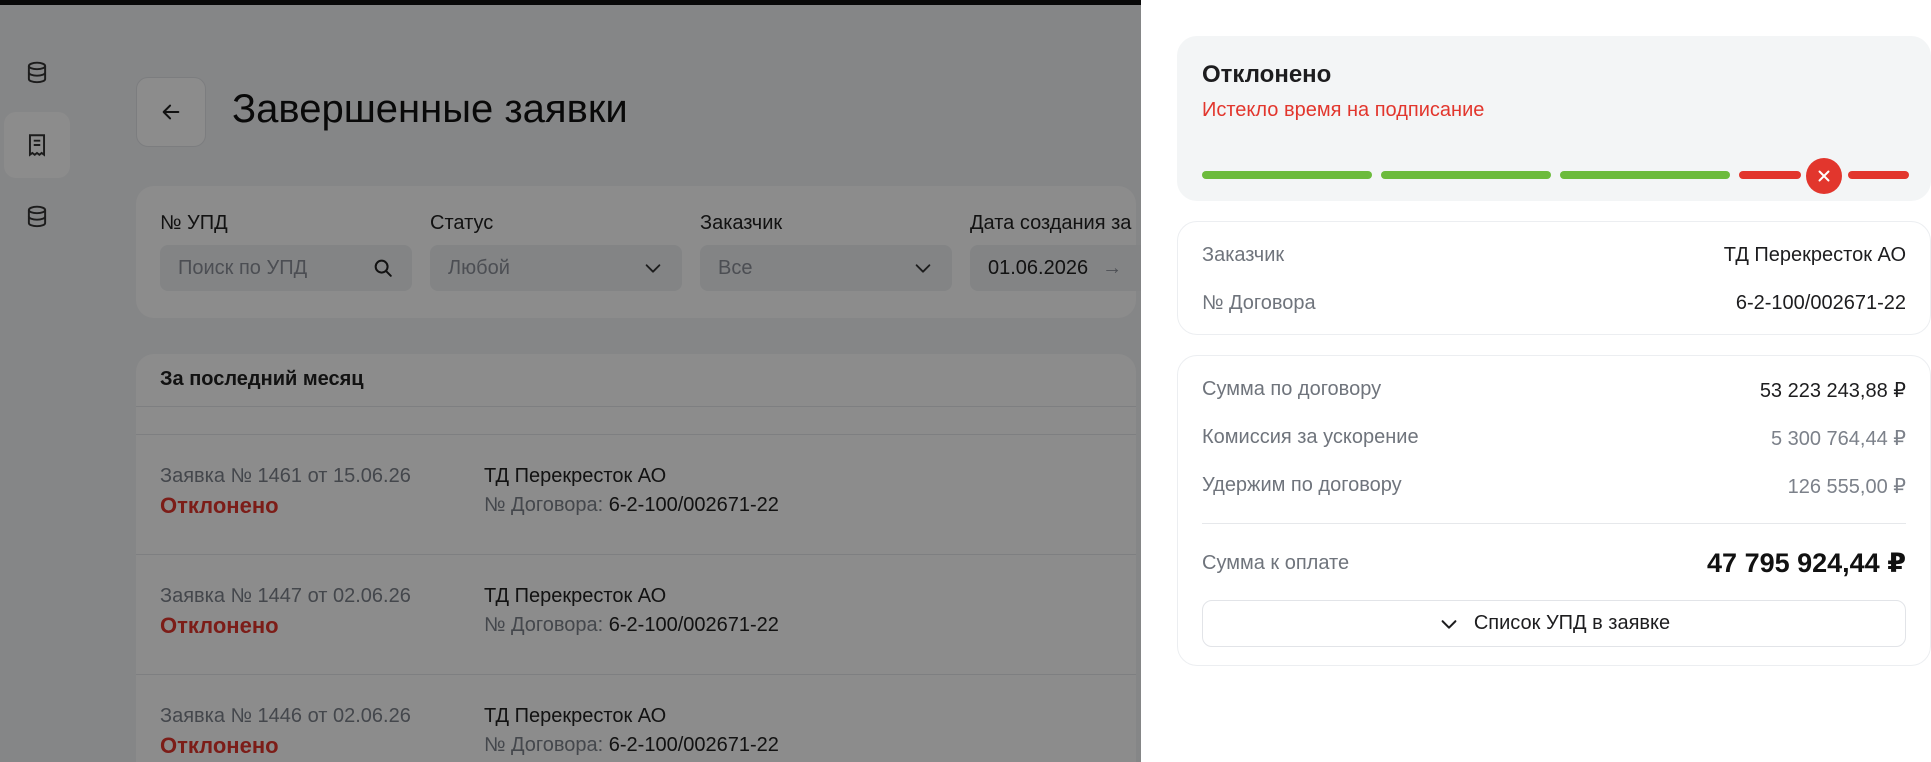  What do you see at coordinates (1554, 438) in the screenshot?
I see `commission-row: Комиссия за ускорение 5 300 764,44 ₽` at bounding box center [1554, 438].